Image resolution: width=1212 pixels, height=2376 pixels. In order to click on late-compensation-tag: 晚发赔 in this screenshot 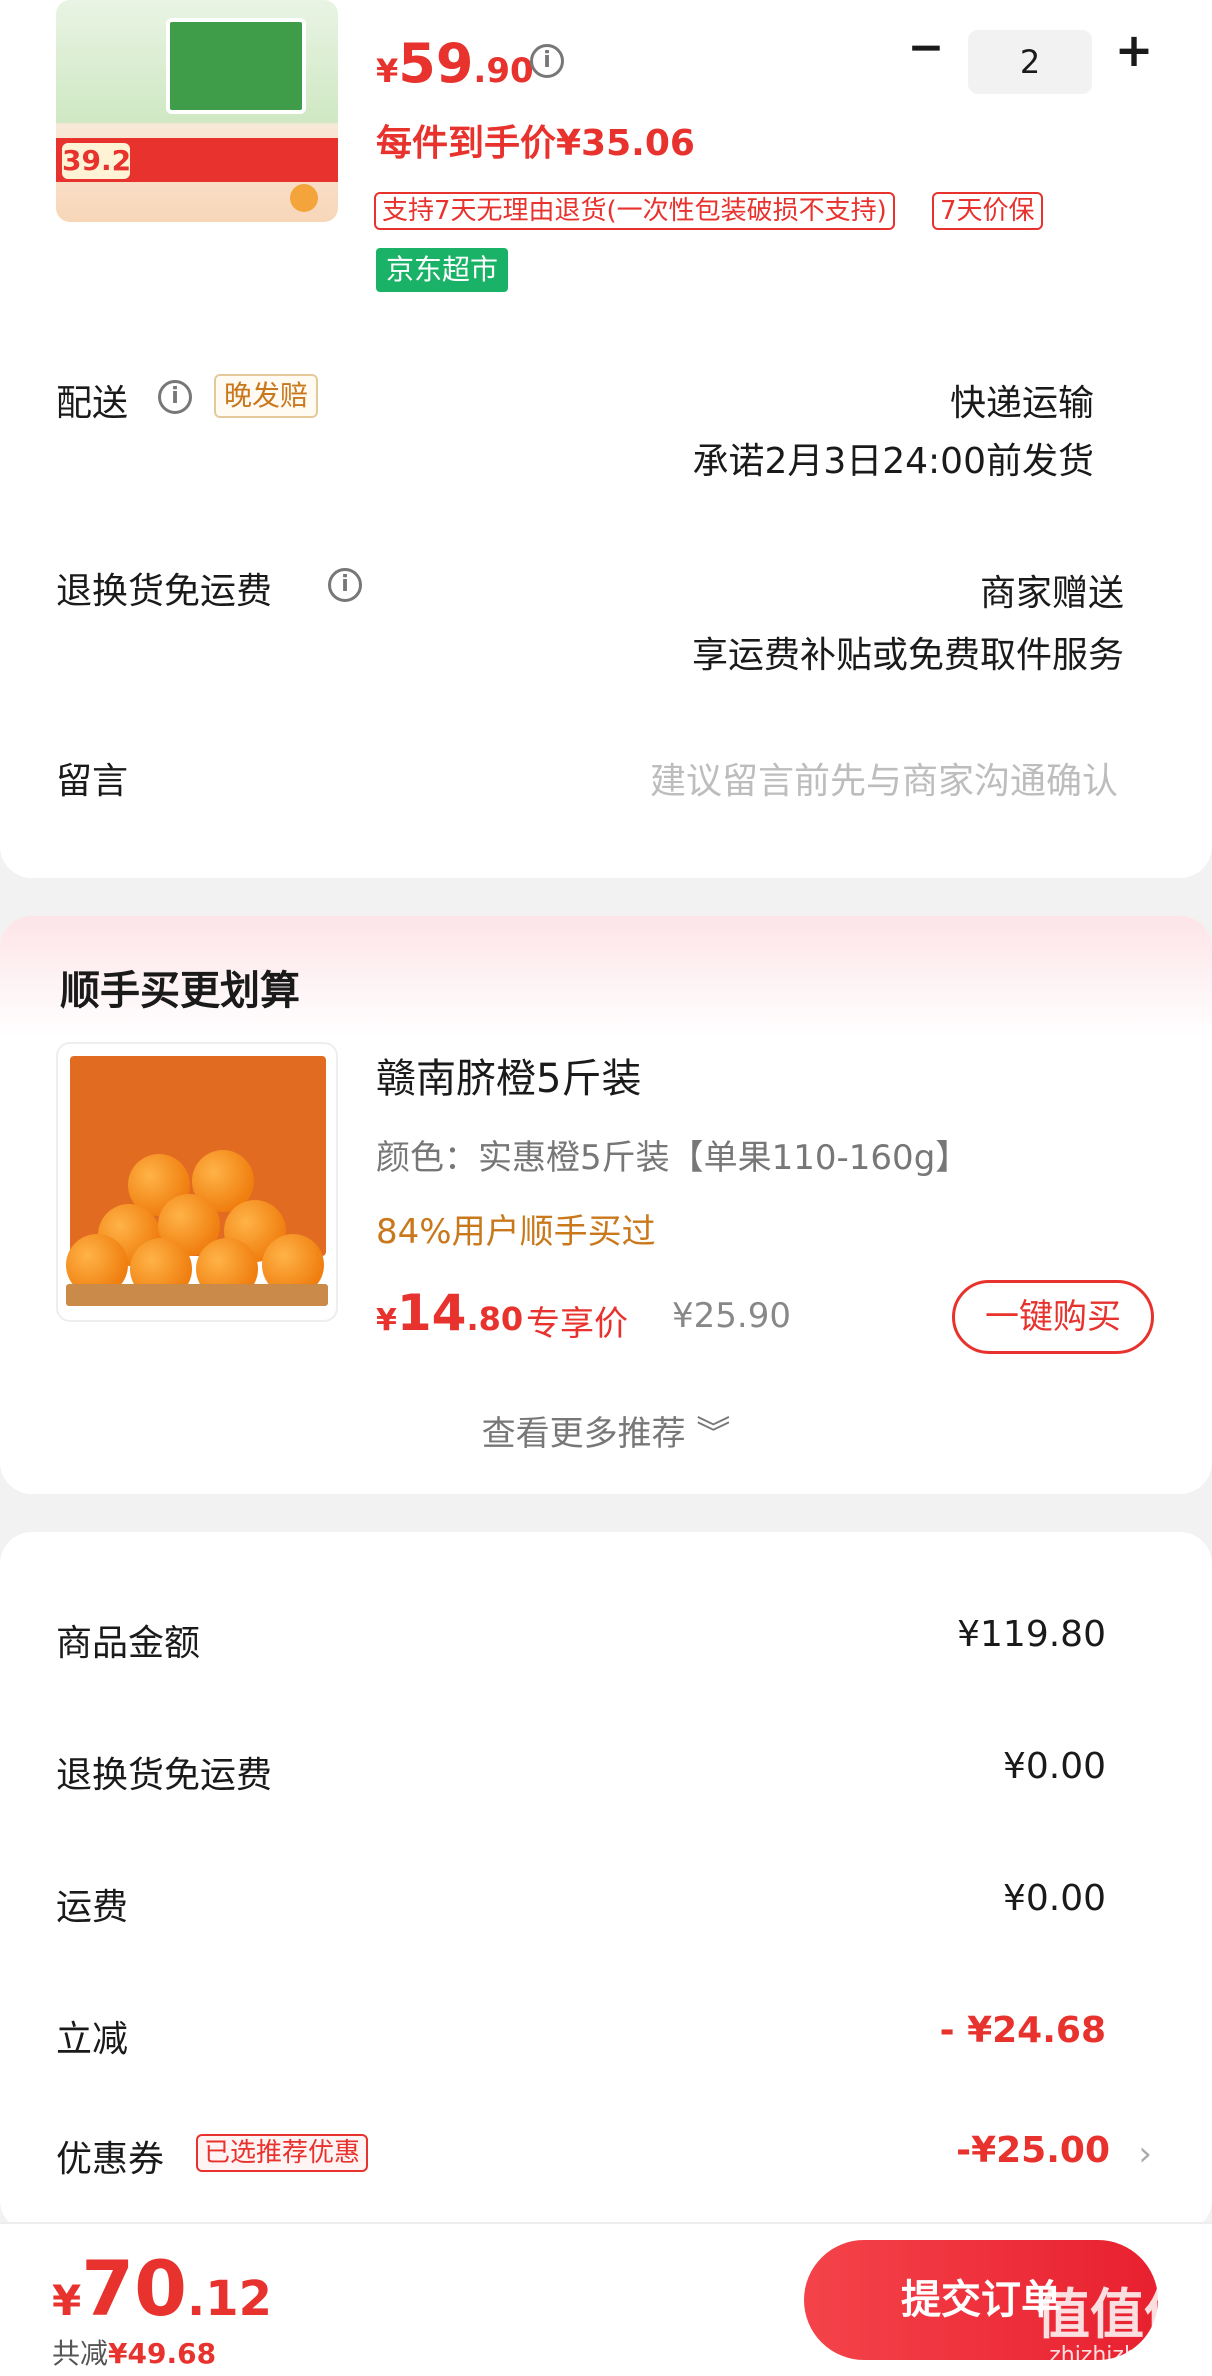, I will do `click(266, 396)`.